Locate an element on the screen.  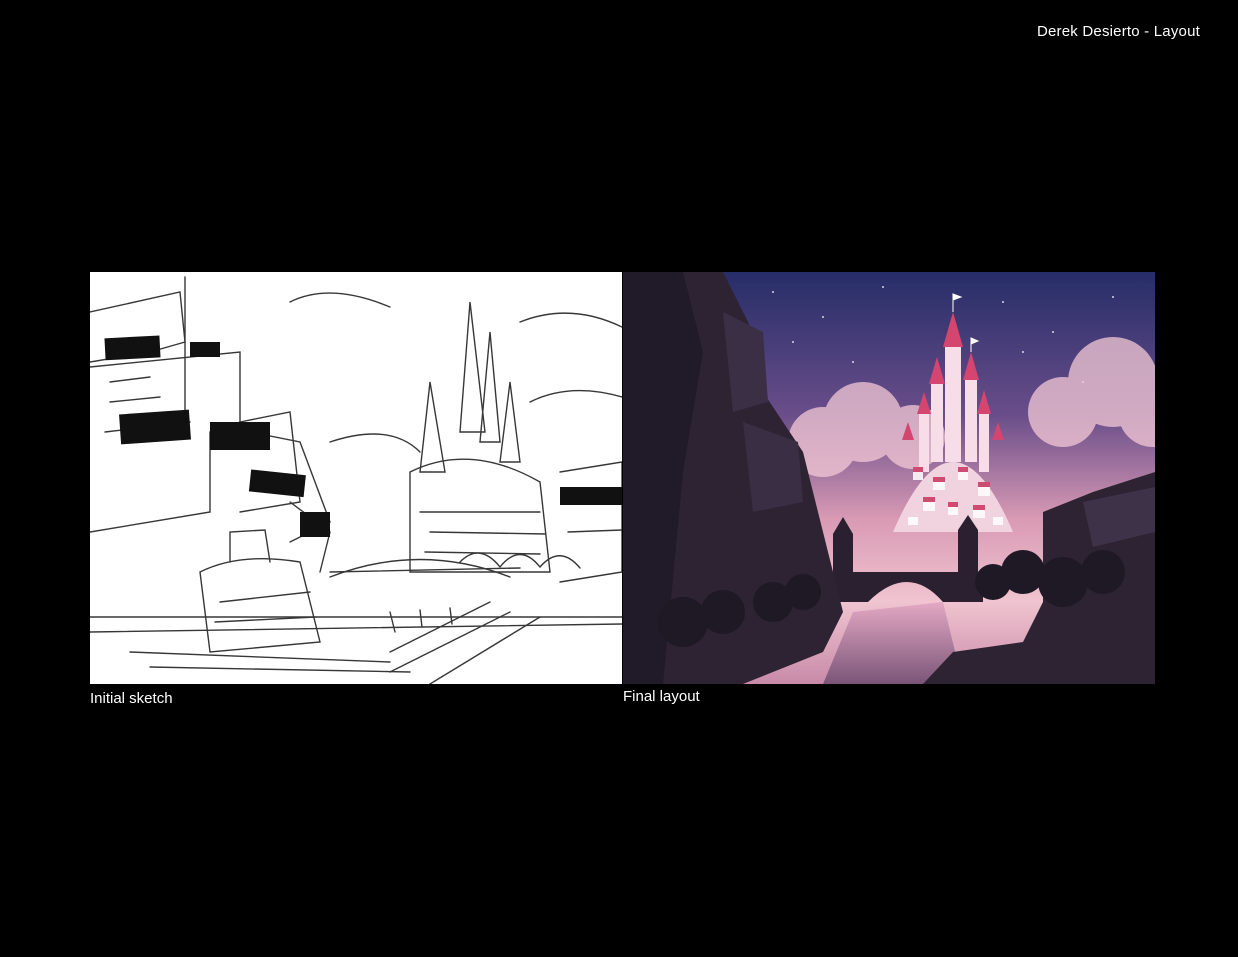
header-credit: Derek Desierto - Layout is located at coordinates (1118, 31).